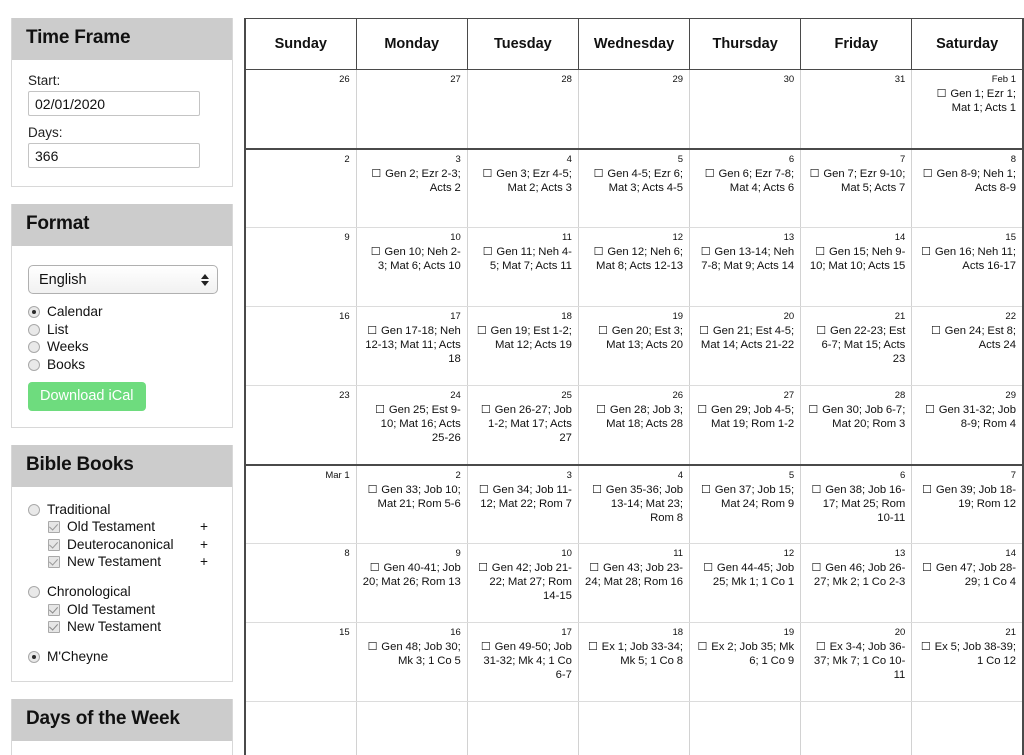  Describe the element at coordinates (523, 181) in the screenshot. I see `reading-assignment: ☐ Gen 3; Ezr 4-5; Mat 2; Acts 3` at that location.